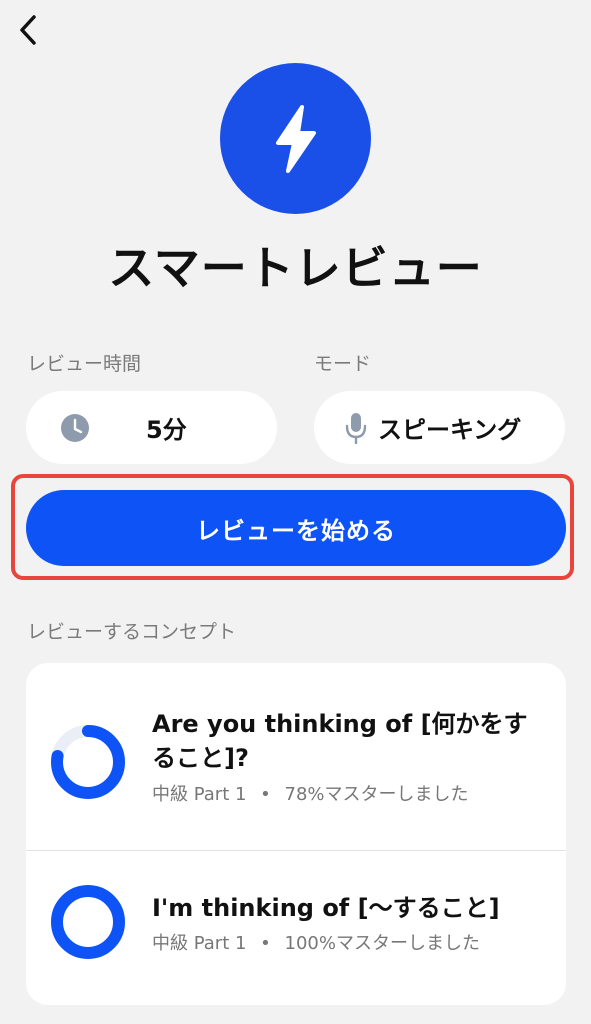 This screenshot has width=591, height=1024. What do you see at coordinates (75, 427) in the screenshot?
I see `clock-icon` at bounding box center [75, 427].